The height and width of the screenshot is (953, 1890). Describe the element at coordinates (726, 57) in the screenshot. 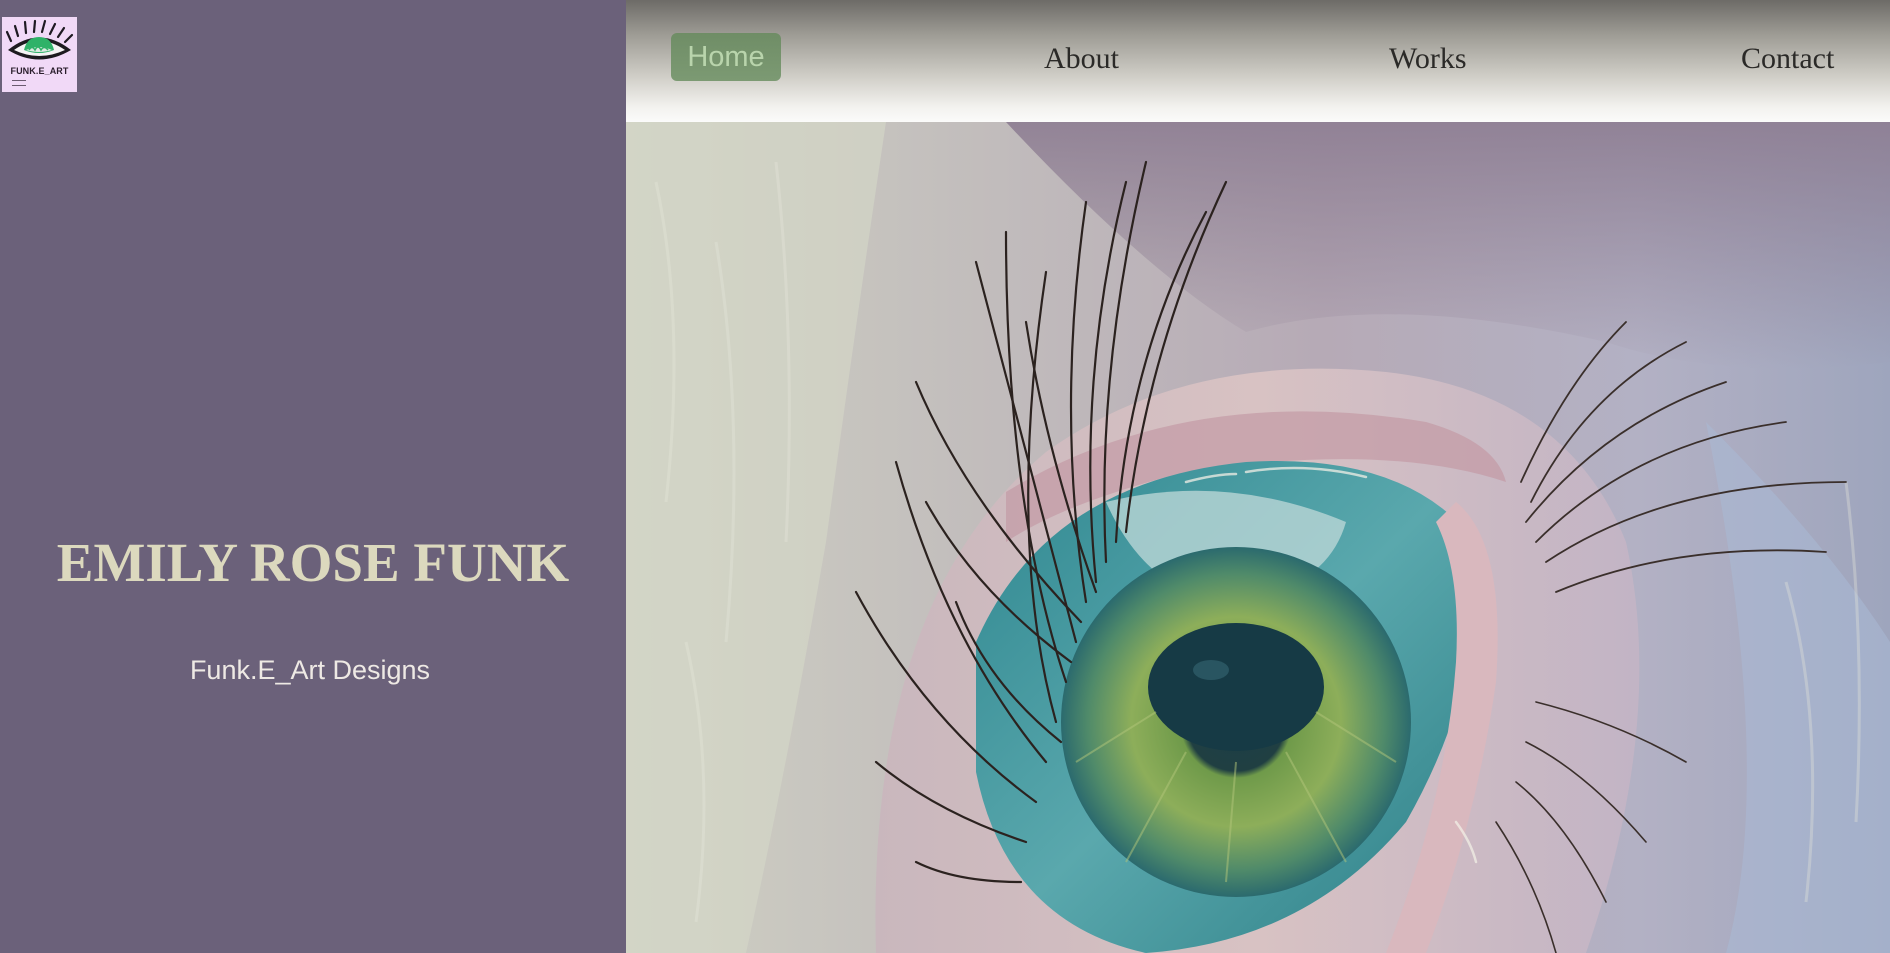

I see `nav-home: Home` at that location.